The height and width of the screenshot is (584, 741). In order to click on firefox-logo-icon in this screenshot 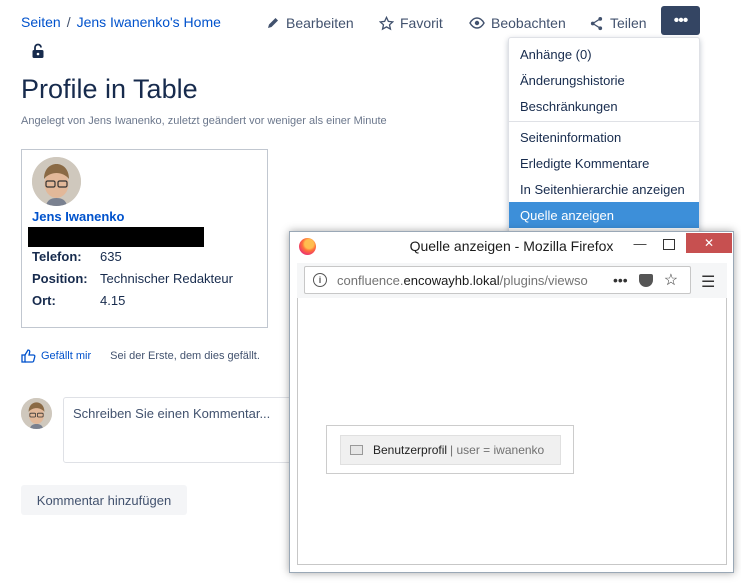, I will do `click(307, 246)`.